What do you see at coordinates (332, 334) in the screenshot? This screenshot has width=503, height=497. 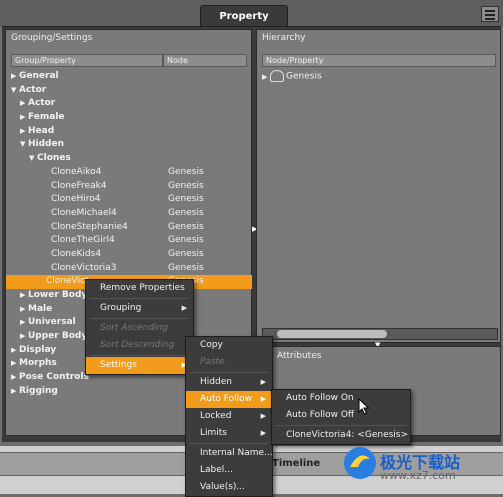 I see `scrollbar-thumb` at bounding box center [332, 334].